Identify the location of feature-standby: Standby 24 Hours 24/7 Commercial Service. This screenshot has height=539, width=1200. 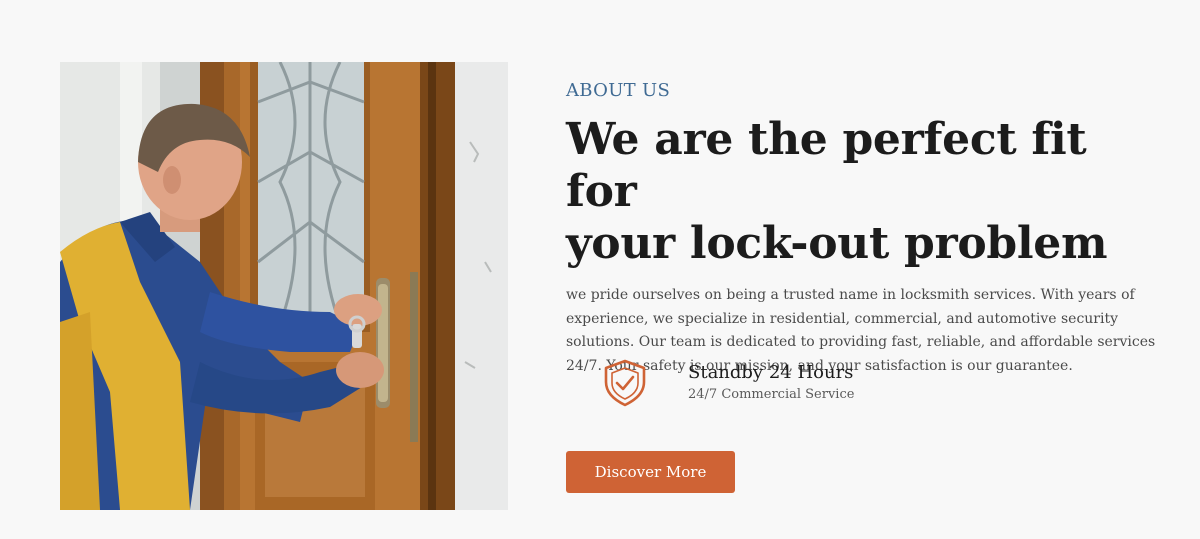
(728, 383).